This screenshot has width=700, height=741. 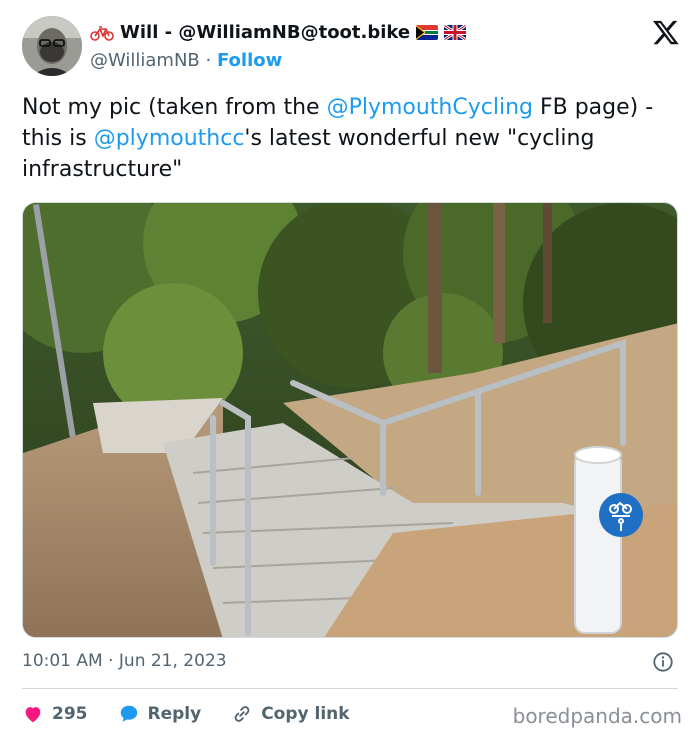 What do you see at coordinates (102, 33) in the screenshot?
I see `bicycle-emoji-icon` at bounding box center [102, 33].